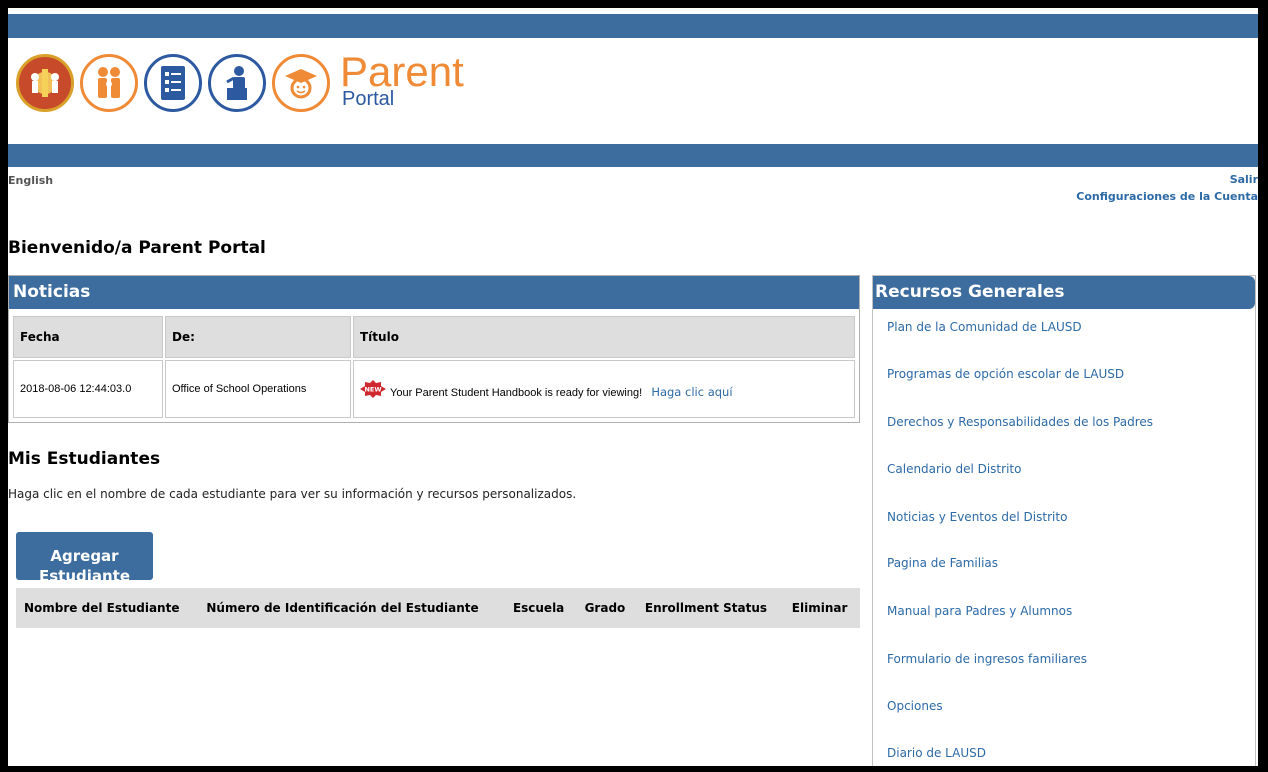  What do you see at coordinates (434, 292) in the screenshot?
I see `news-panel-title: Noticias` at bounding box center [434, 292].